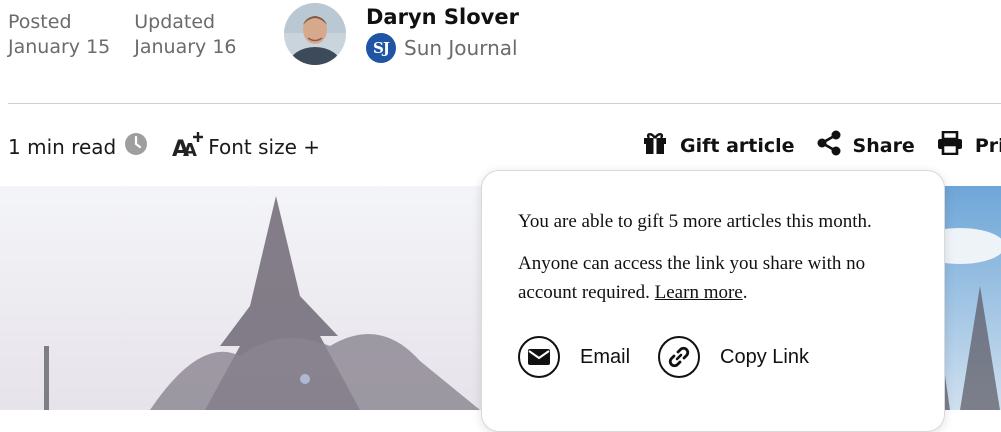 The width and height of the screenshot is (1001, 432). I want to click on font-size-icon: A A, so click(190, 146).